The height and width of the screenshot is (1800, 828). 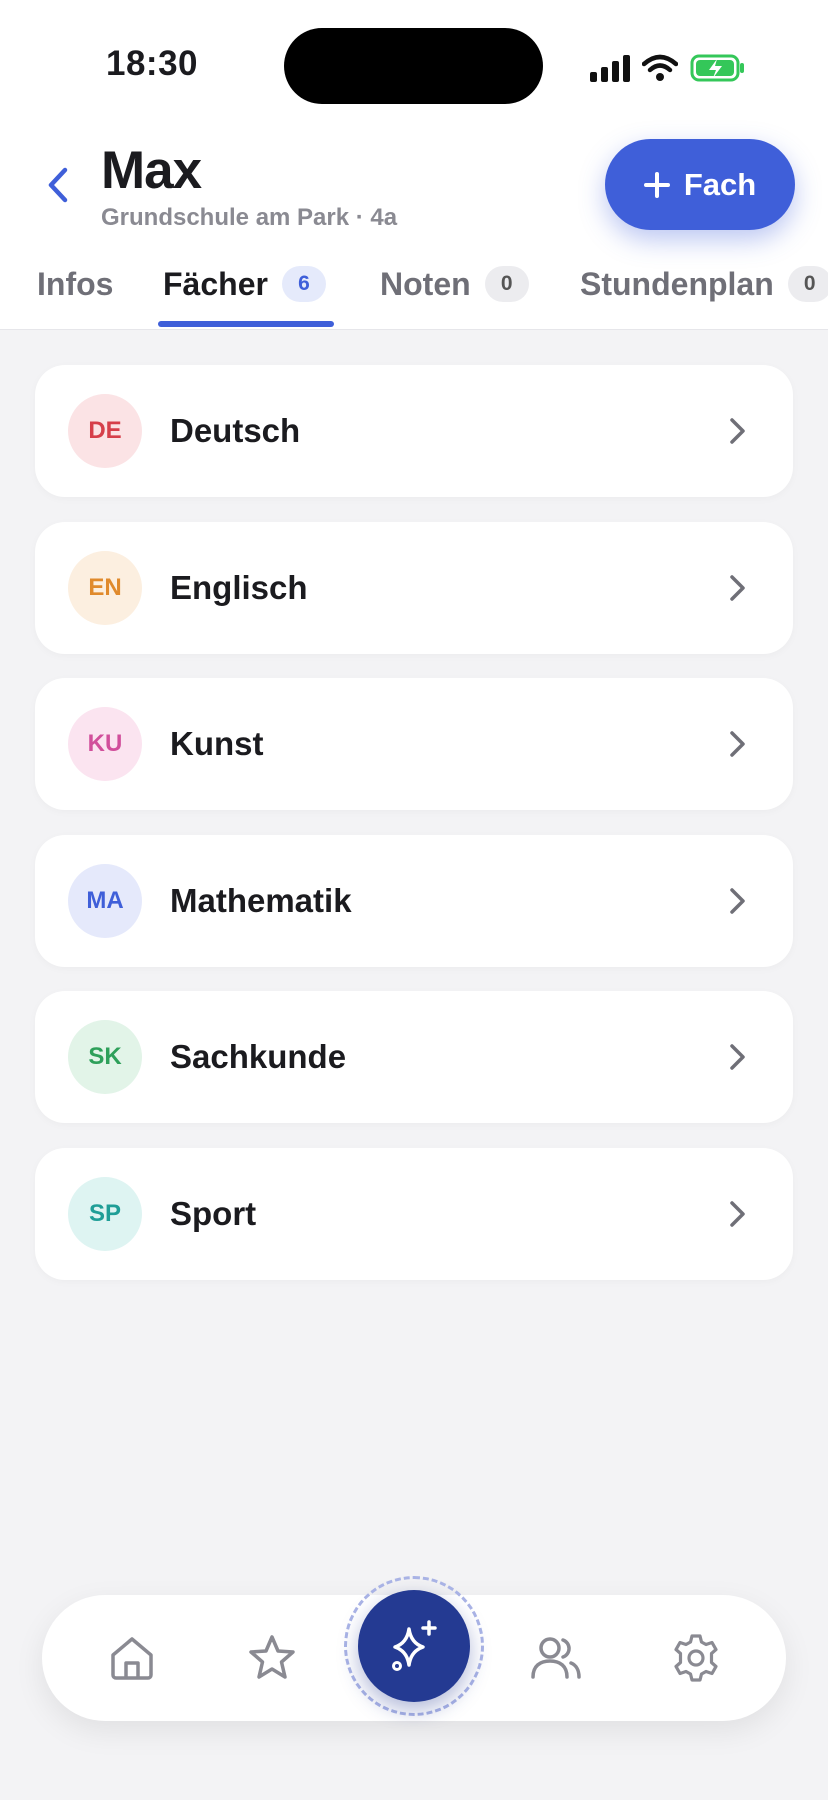 I want to click on tab-bar: Infos Fächer 6 Noten 0 Stundenplan 0, so click(x=414, y=294).